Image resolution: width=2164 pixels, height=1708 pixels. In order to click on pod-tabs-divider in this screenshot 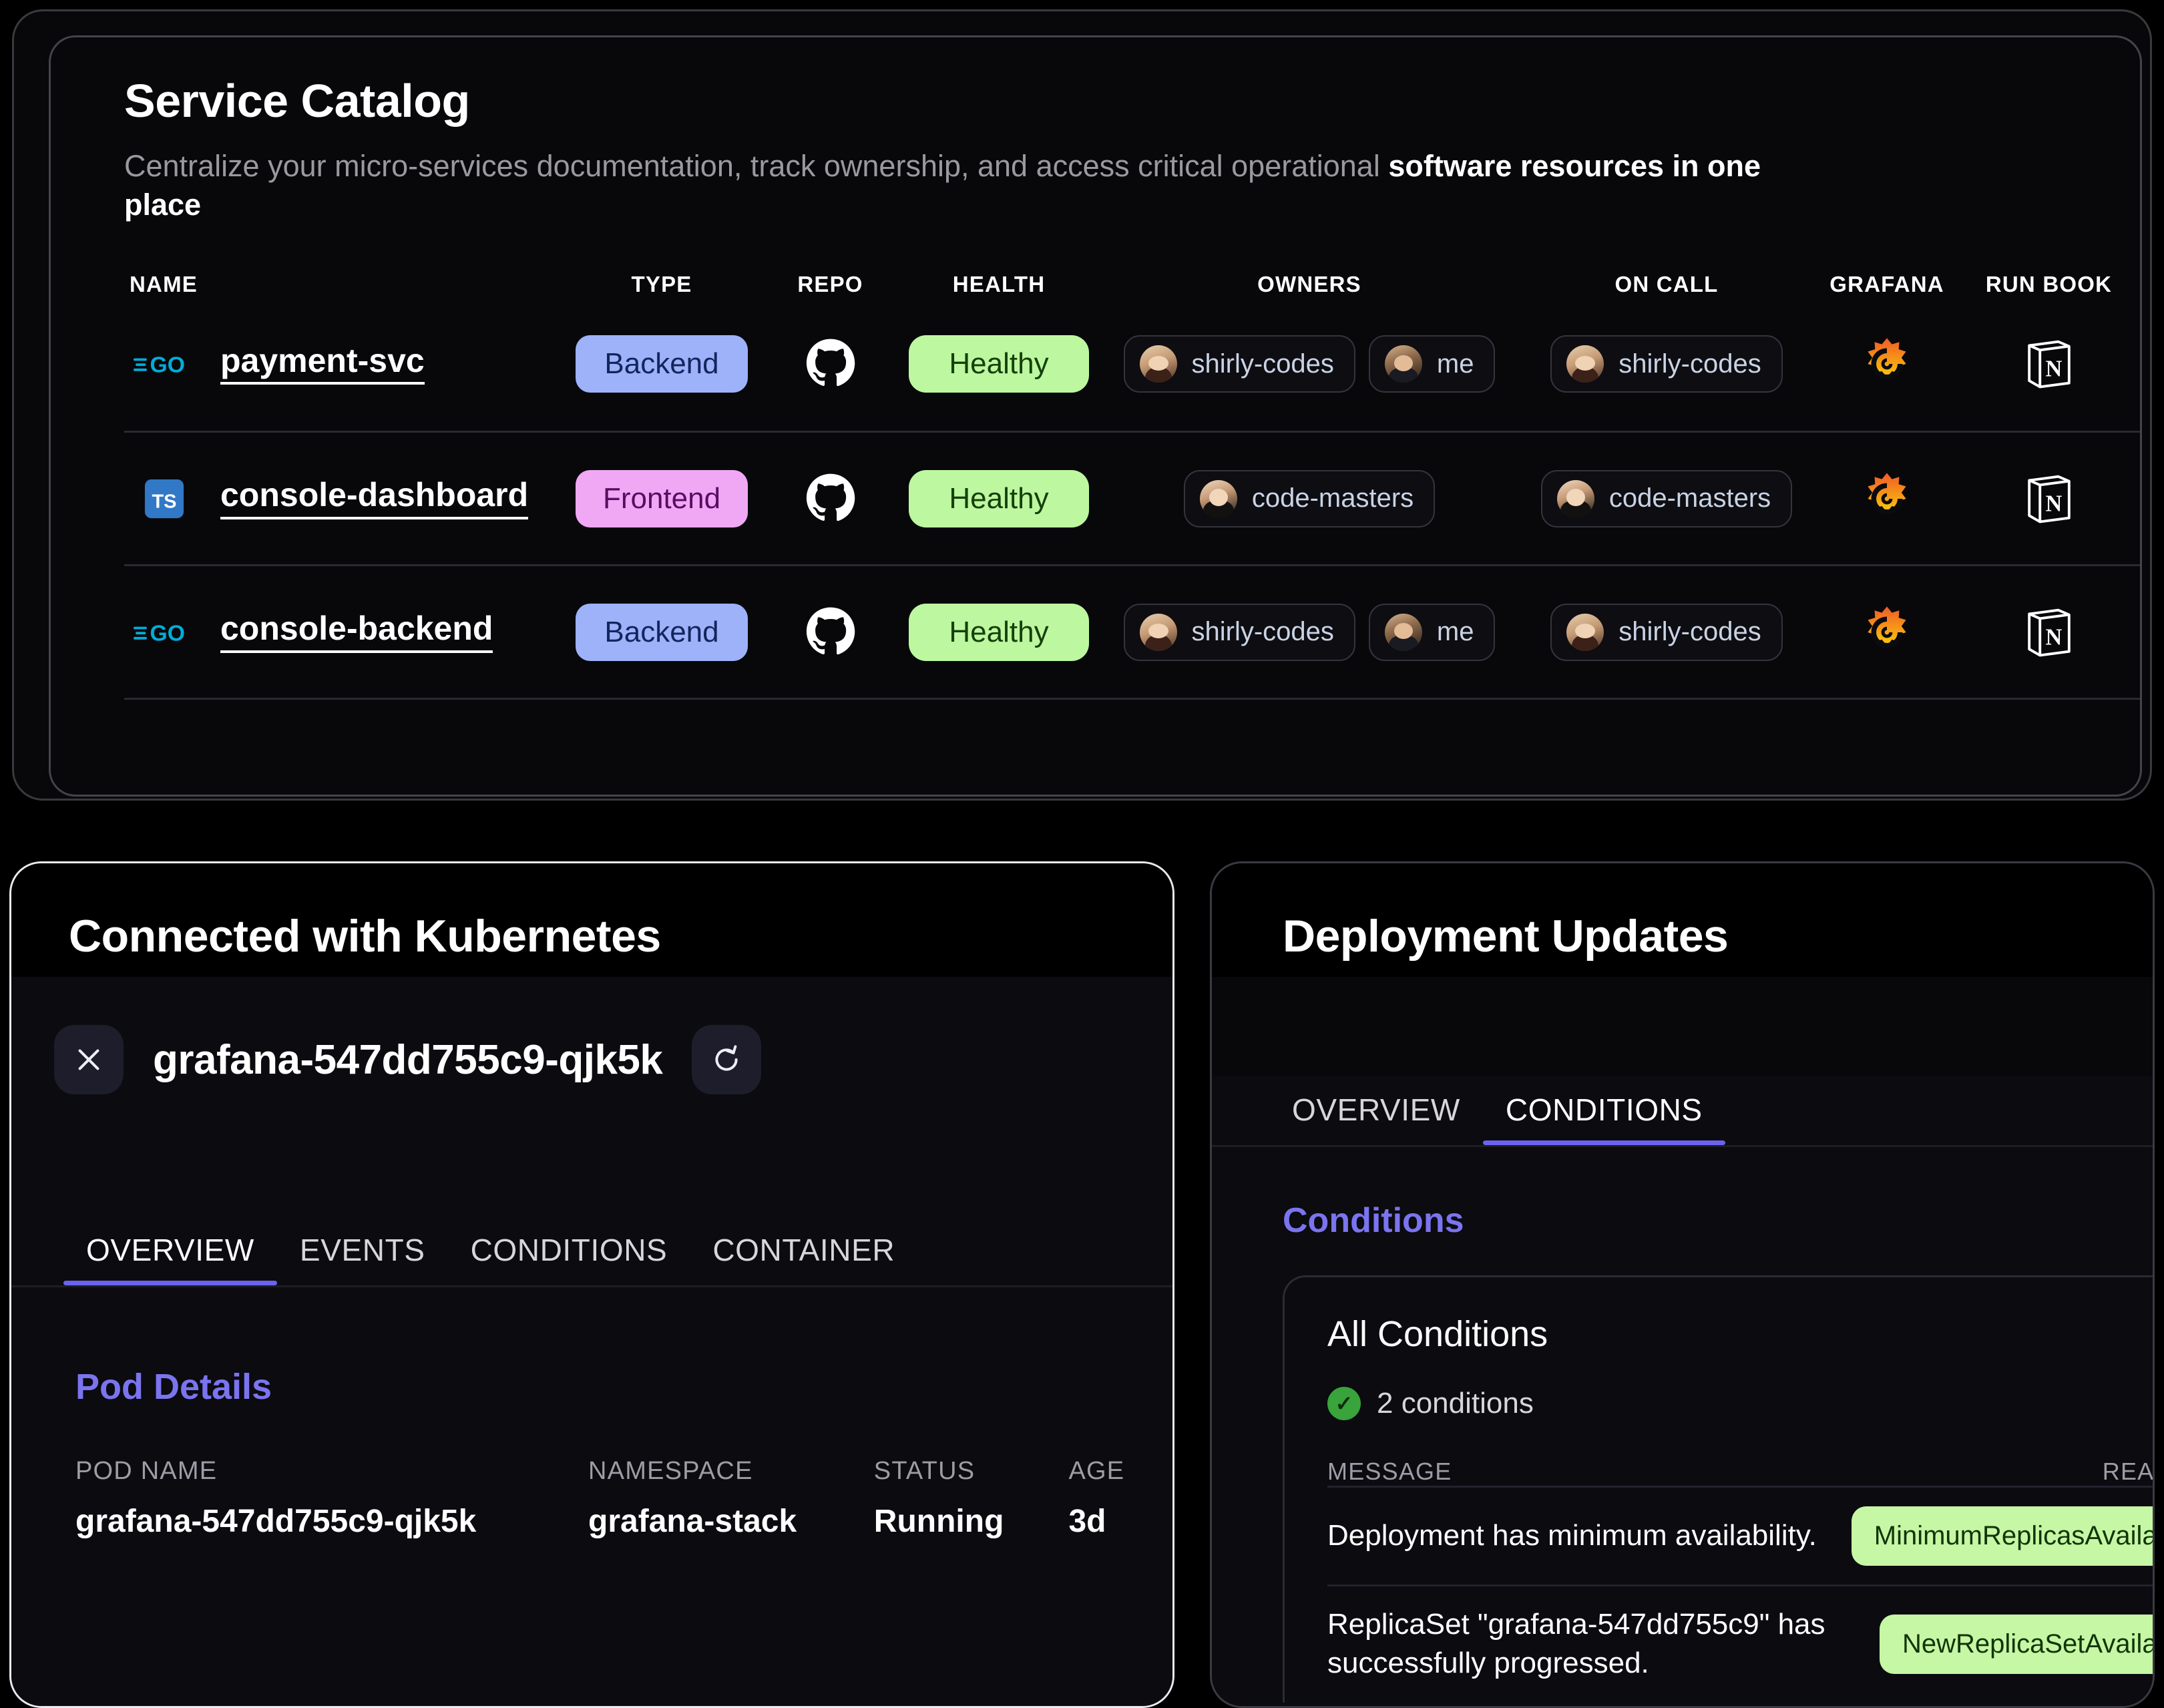, I will do `click(592, 1286)`.